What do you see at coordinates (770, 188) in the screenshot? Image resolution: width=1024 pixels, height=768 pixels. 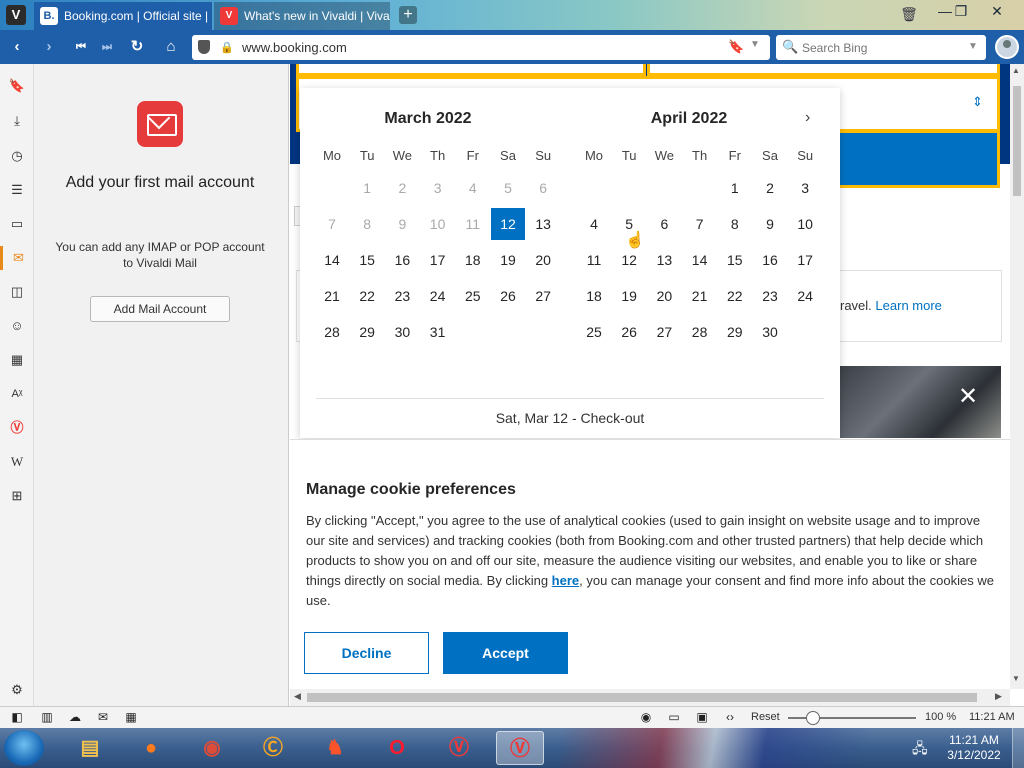 I see `calendar-day: 2` at bounding box center [770, 188].